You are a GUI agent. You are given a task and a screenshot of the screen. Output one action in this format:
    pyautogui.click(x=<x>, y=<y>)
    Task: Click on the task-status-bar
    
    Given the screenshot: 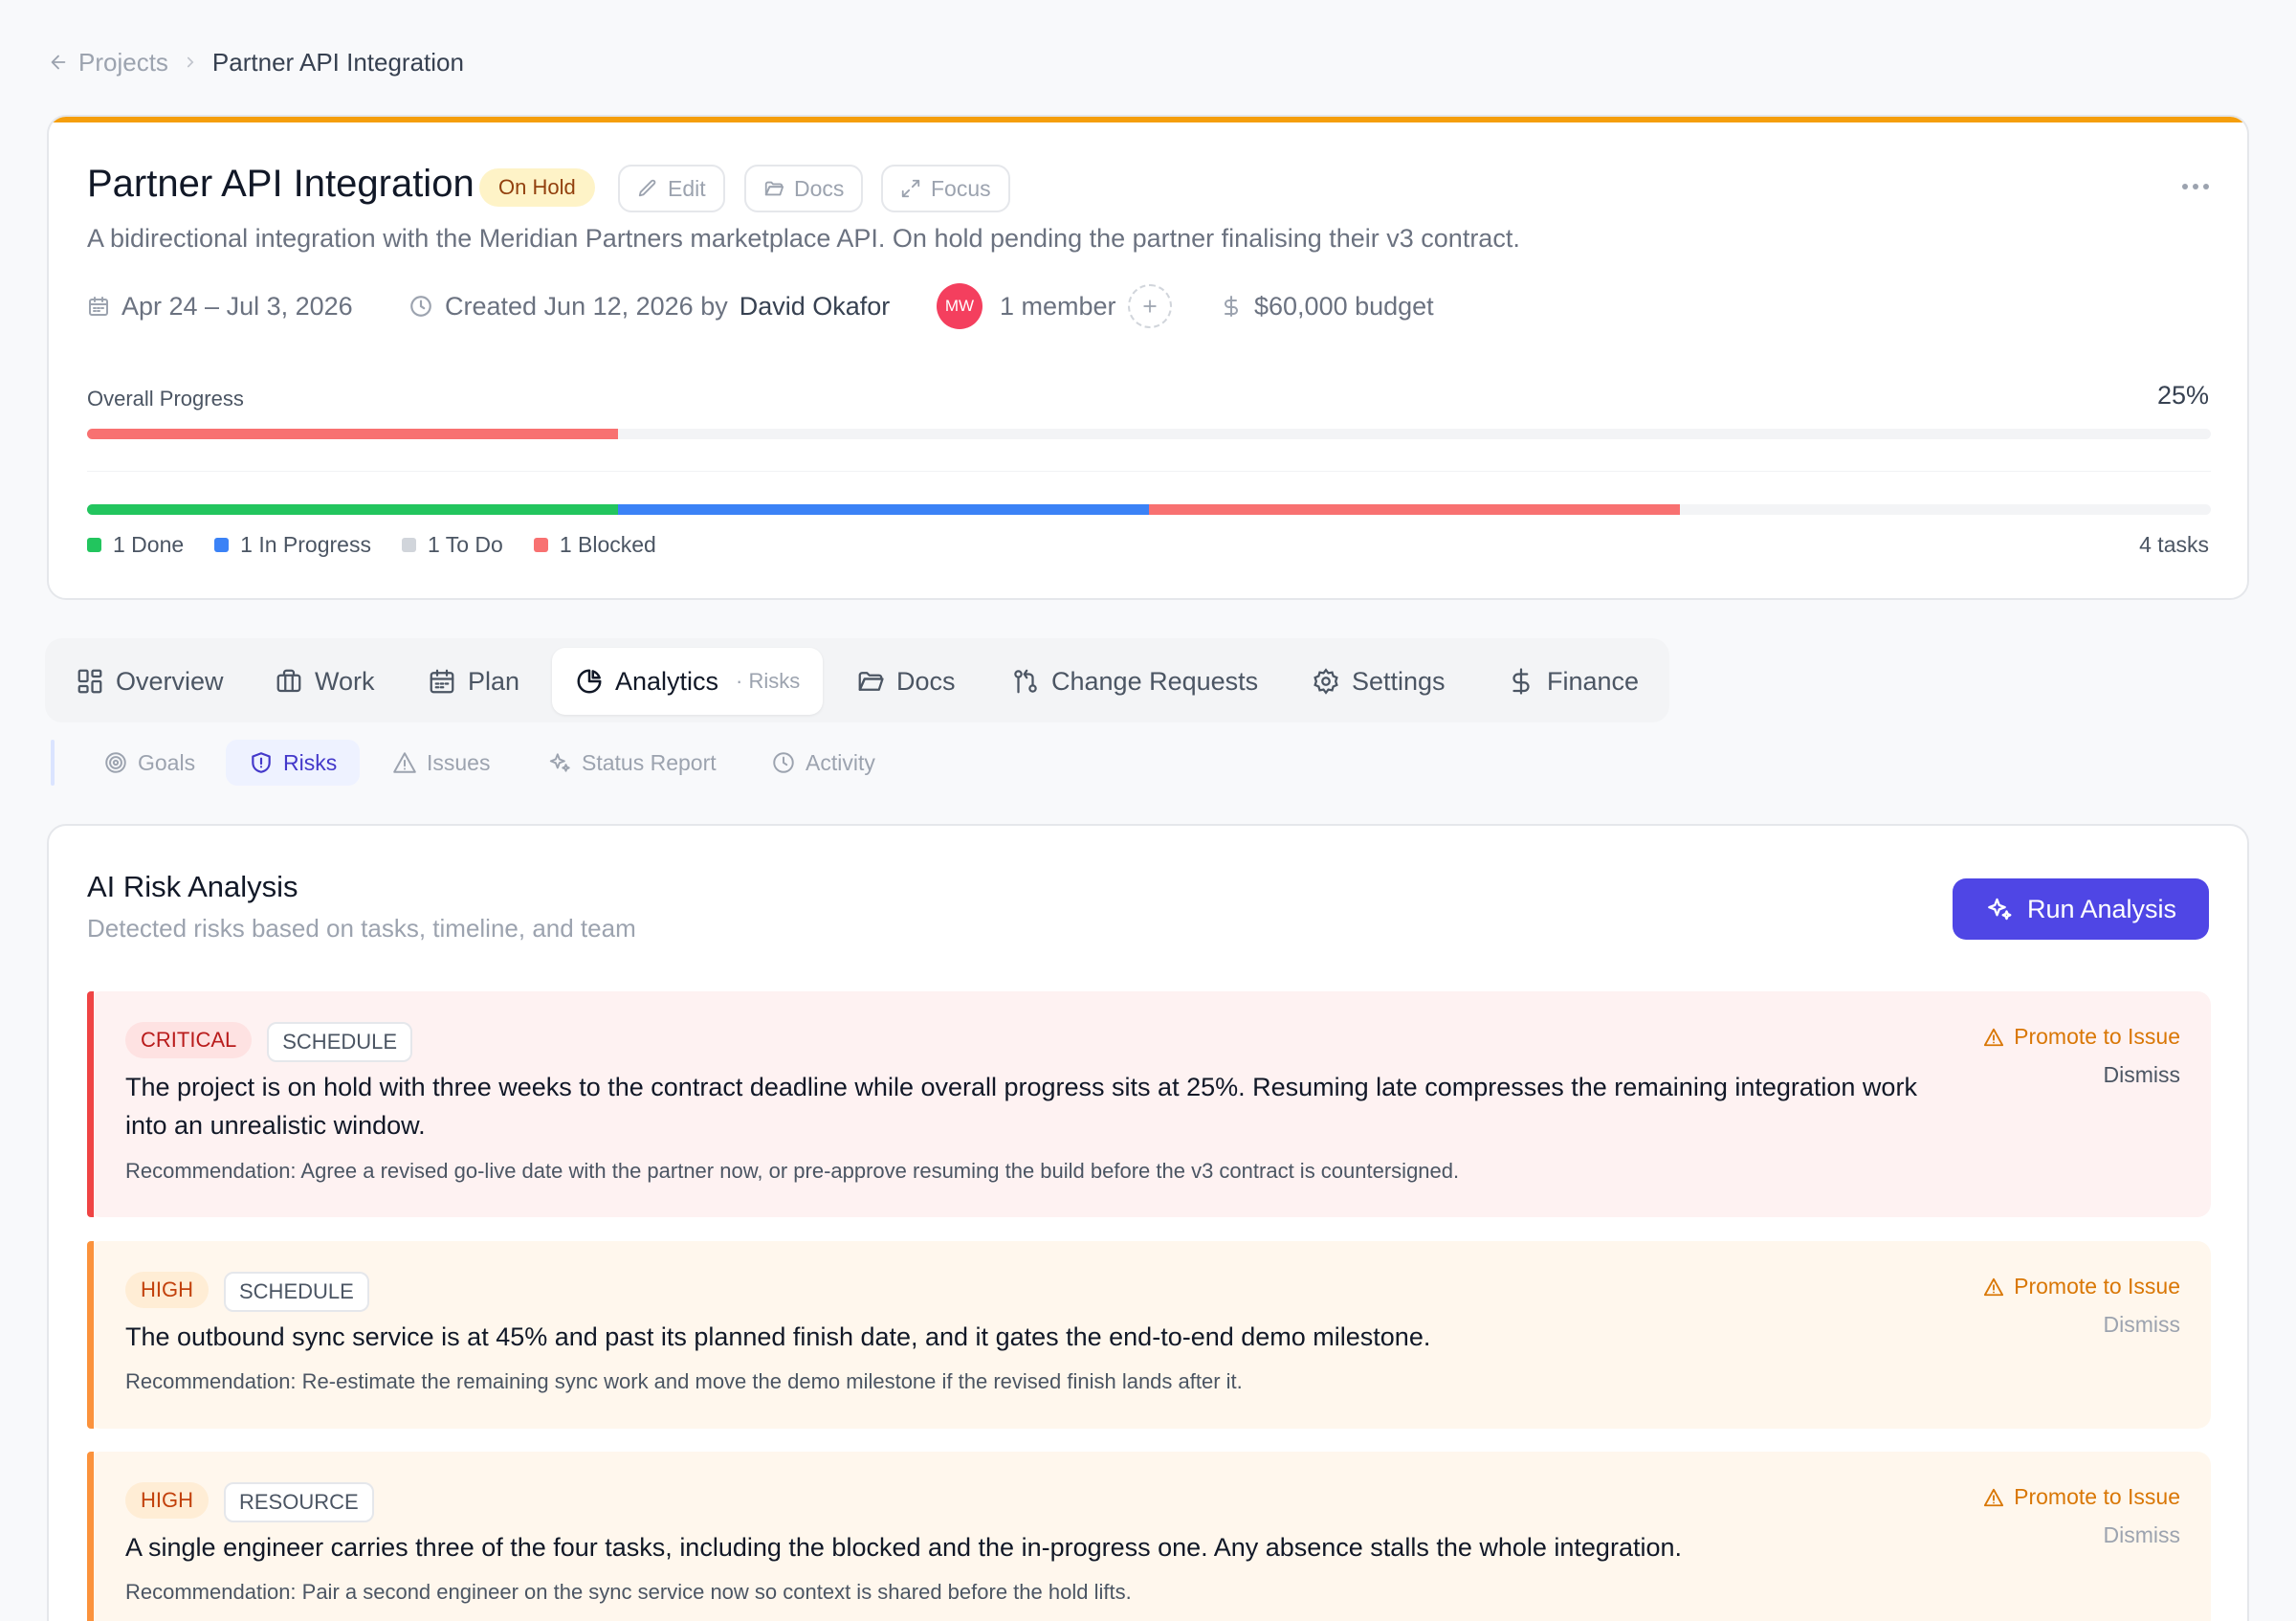 What is the action you would take?
    pyautogui.click(x=1149, y=509)
    